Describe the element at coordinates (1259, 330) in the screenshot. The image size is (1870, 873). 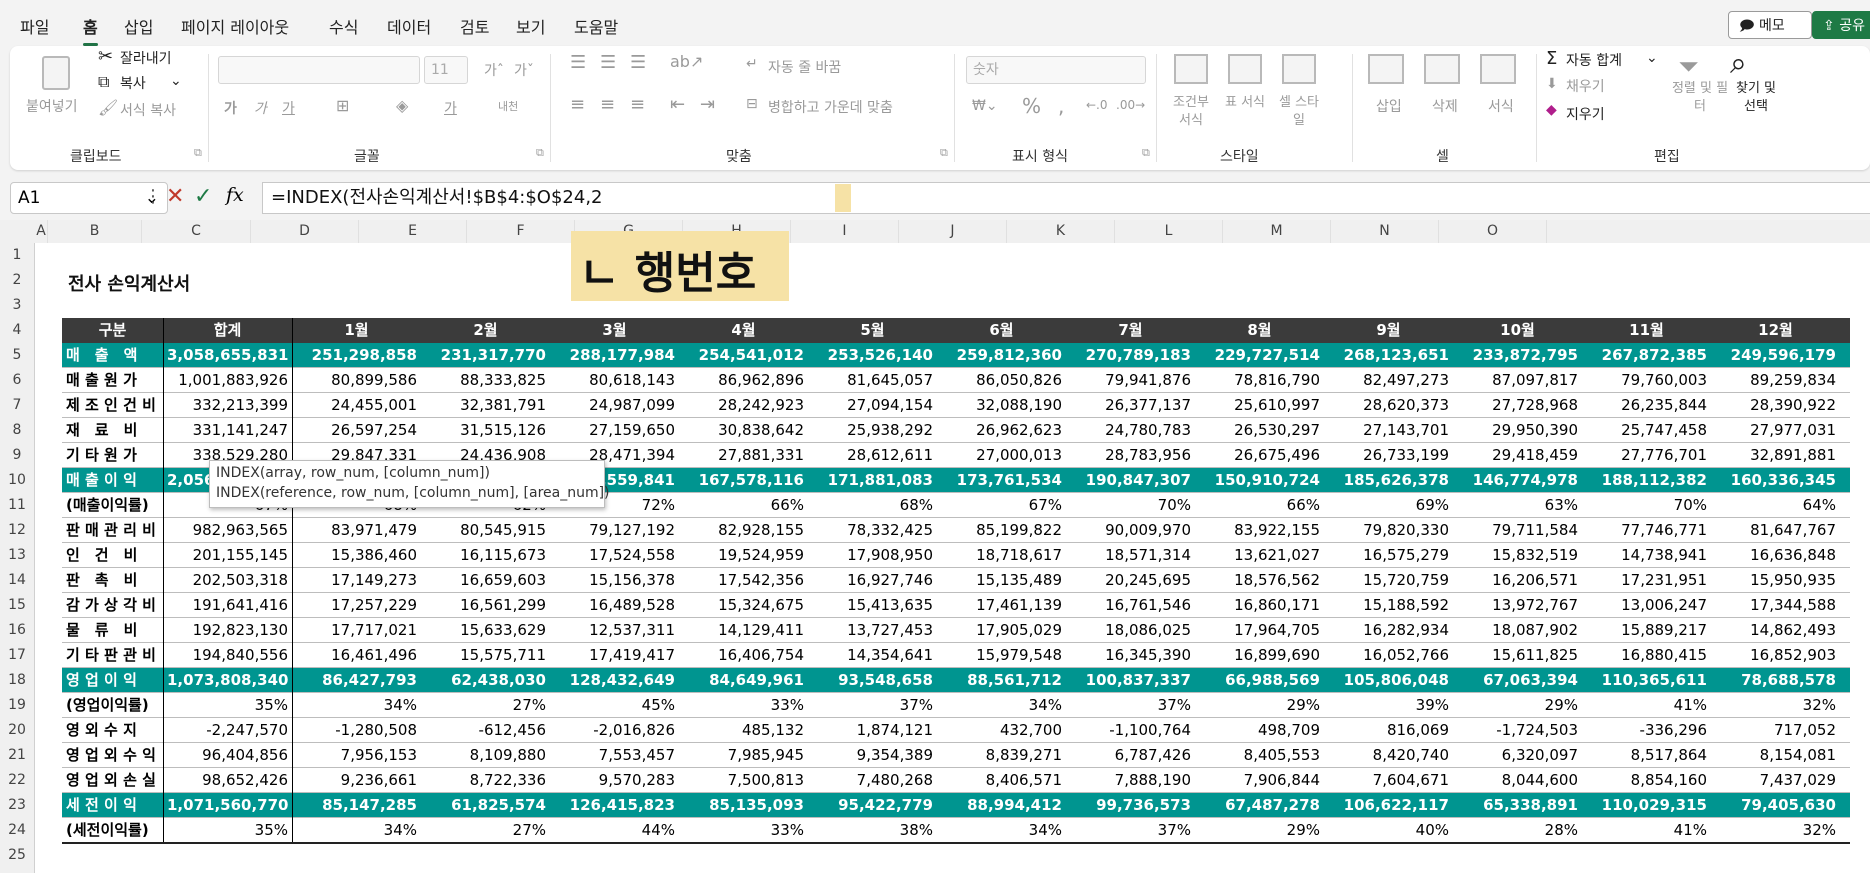
I see `table-header-cell: 8월` at that location.